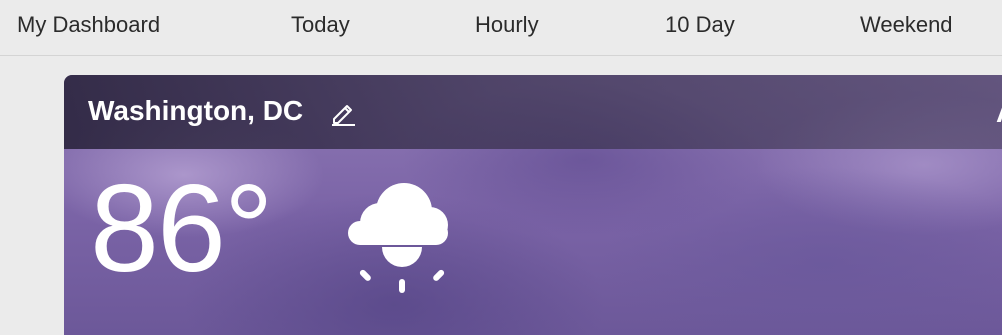  What do you see at coordinates (320, 25) in the screenshot?
I see `nav-item-today: Today` at bounding box center [320, 25].